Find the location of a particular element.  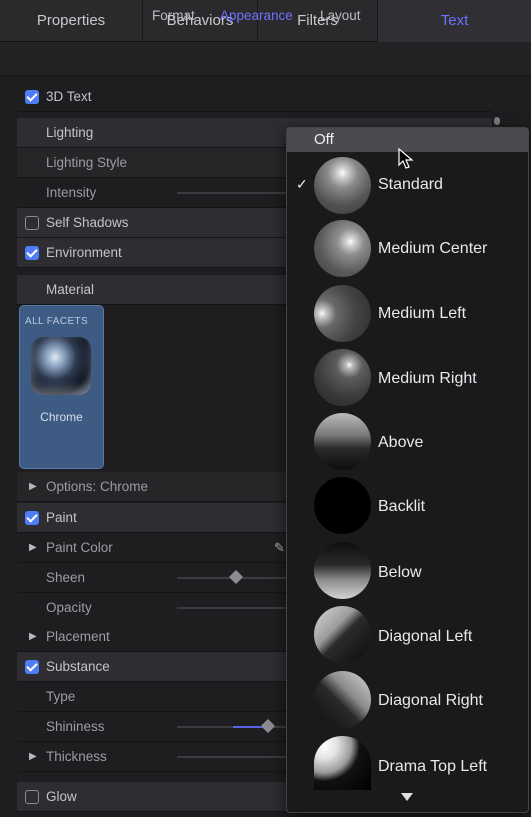

checkmark-icon: ✓ is located at coordinates (302, 184).